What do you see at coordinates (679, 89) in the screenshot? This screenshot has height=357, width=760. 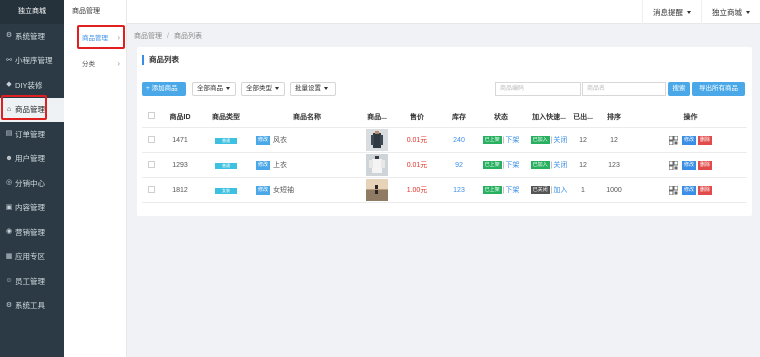 I see `search-button: 搜索` at bounding box center [679, 89].